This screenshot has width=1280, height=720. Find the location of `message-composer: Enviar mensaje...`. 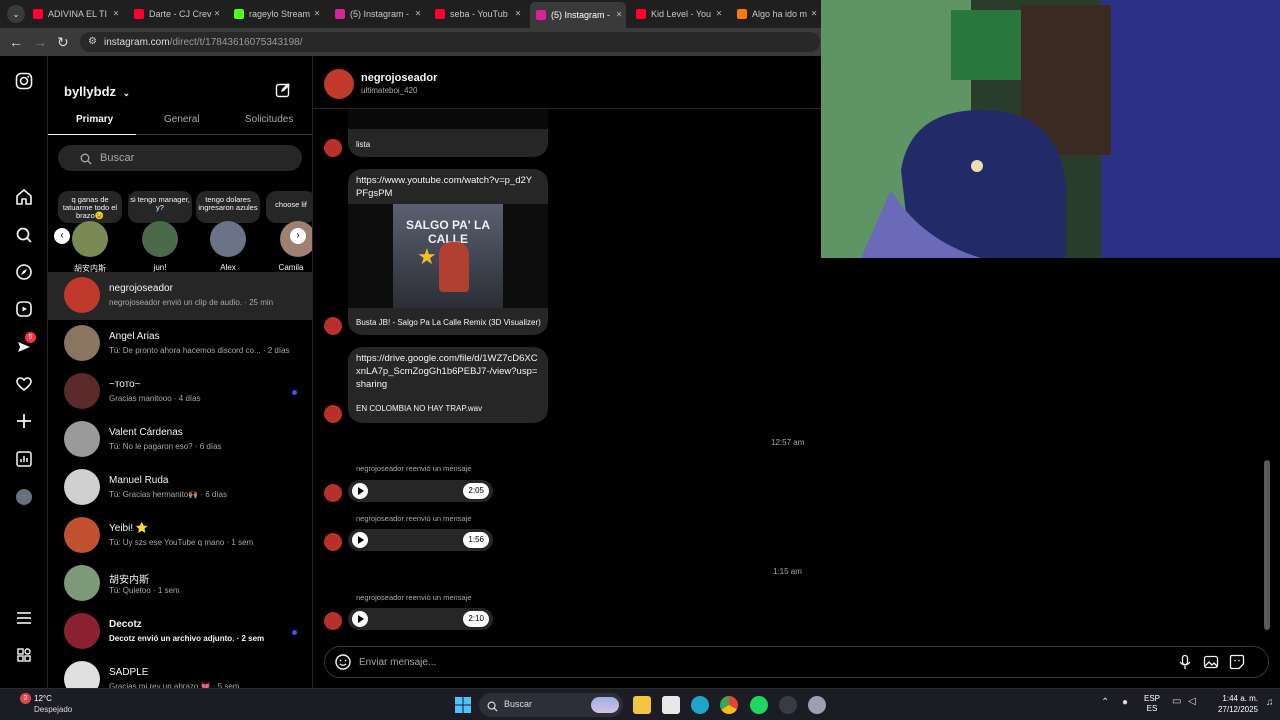

message-composer: Enviar mensaje... is located at coordinates (796, 662).